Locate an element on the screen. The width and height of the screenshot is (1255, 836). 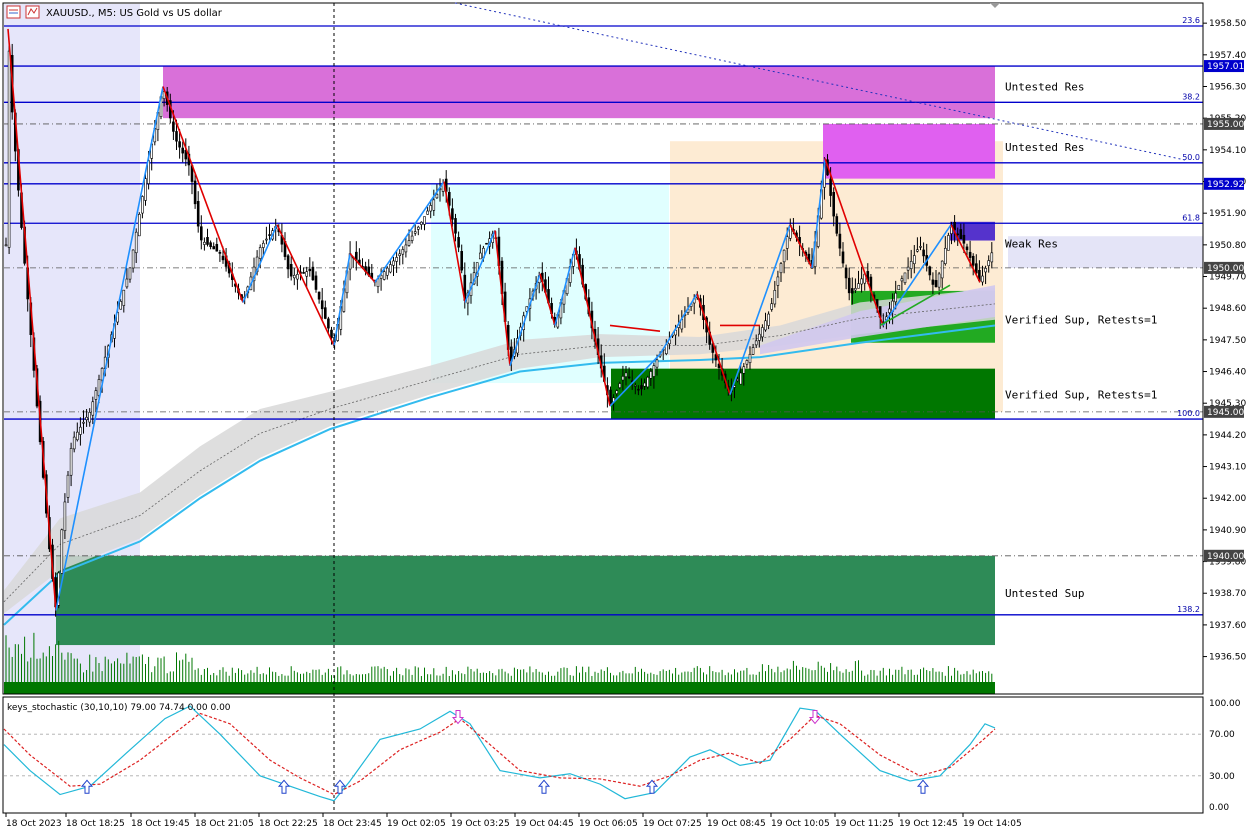
time-axis-label: 18 Oct 19:45 is located at coordinates (160, 824).